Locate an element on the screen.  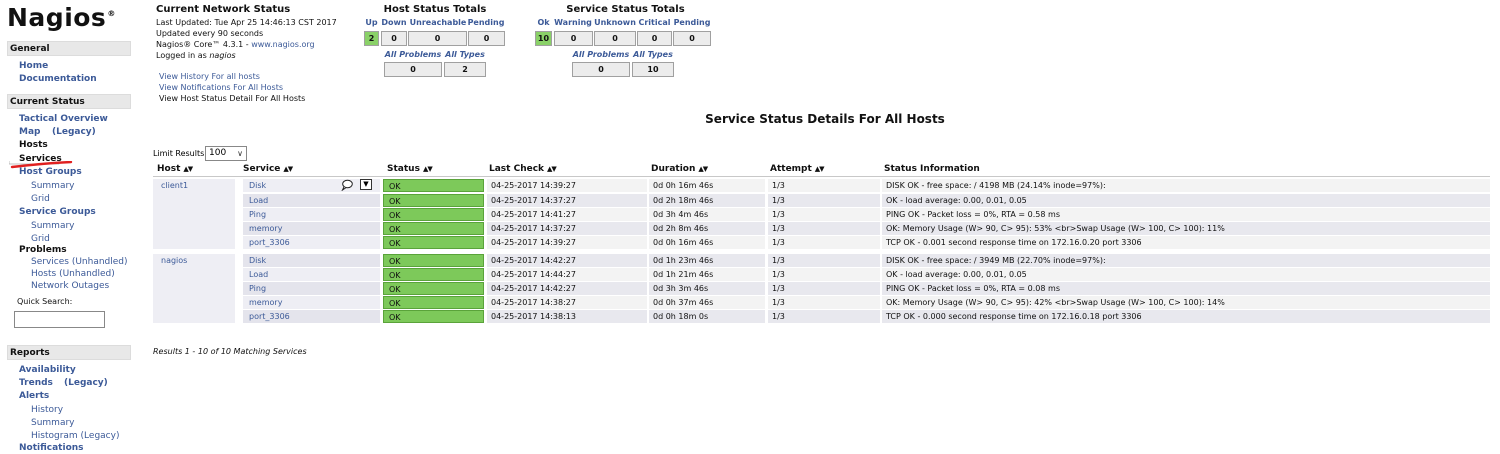
host-count-down: 0 is located at coordinates (394, 38).